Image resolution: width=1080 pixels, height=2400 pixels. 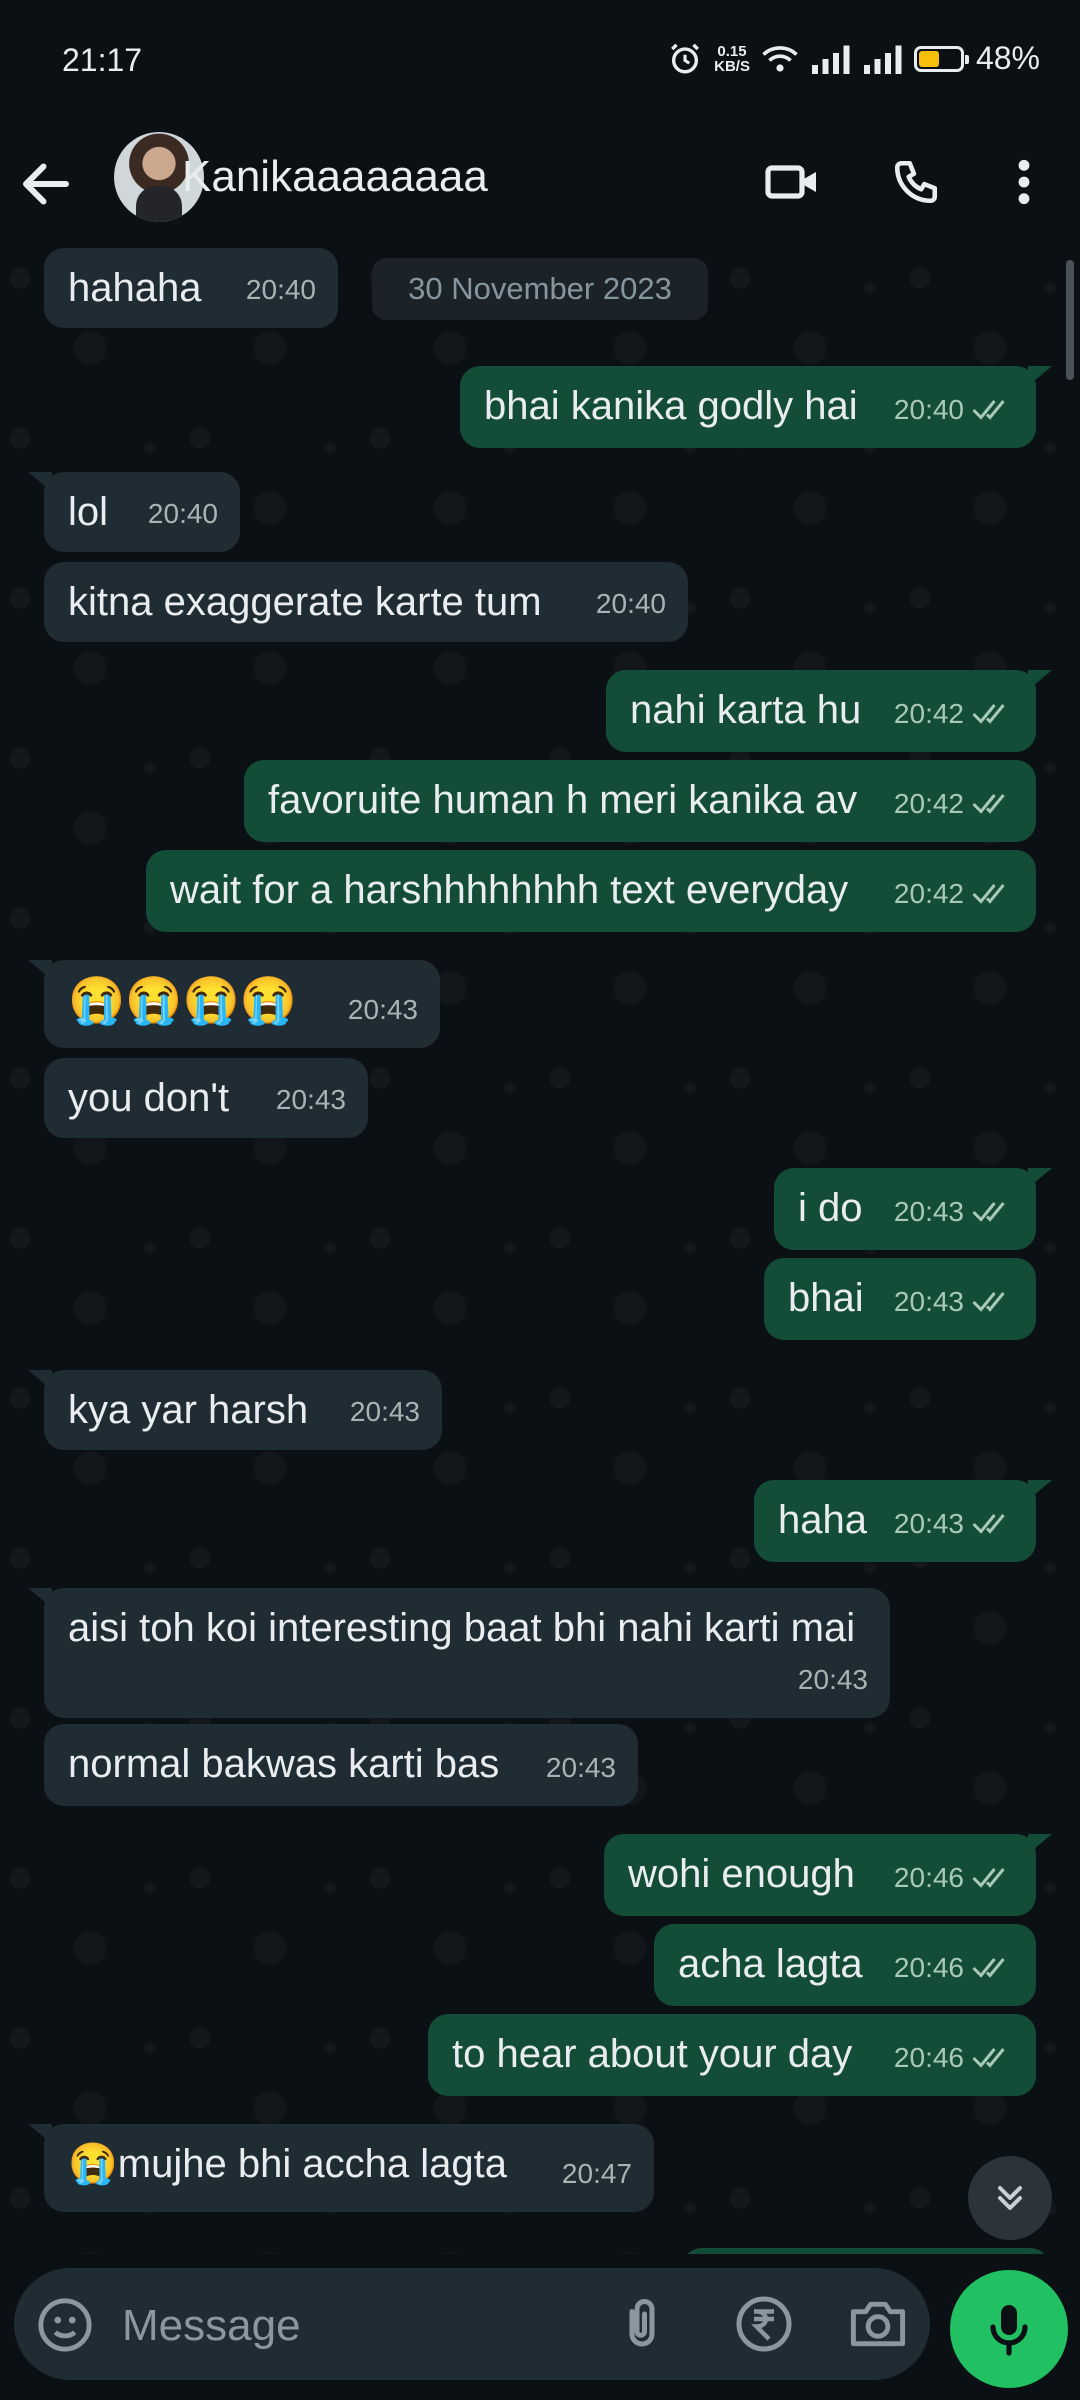 I want to click on message-outgoing: nahi karta hu 20:42, so click(x=829, y=711).